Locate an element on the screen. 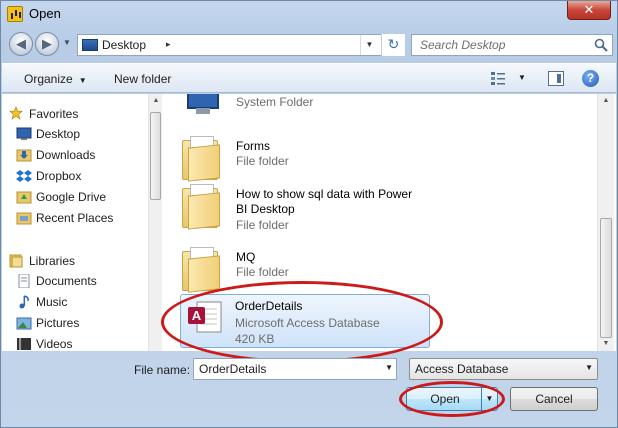  refresh-button: ↻ is located at coordinates (393, 45).